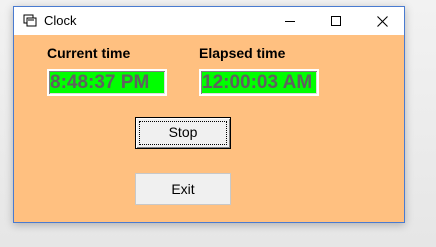  I want to click on close-icon, so click(382, 21).